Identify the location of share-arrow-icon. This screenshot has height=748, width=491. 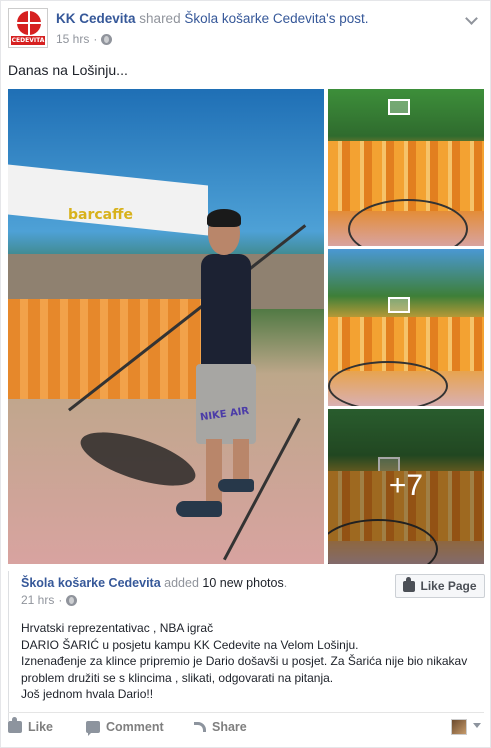
(200, 727).